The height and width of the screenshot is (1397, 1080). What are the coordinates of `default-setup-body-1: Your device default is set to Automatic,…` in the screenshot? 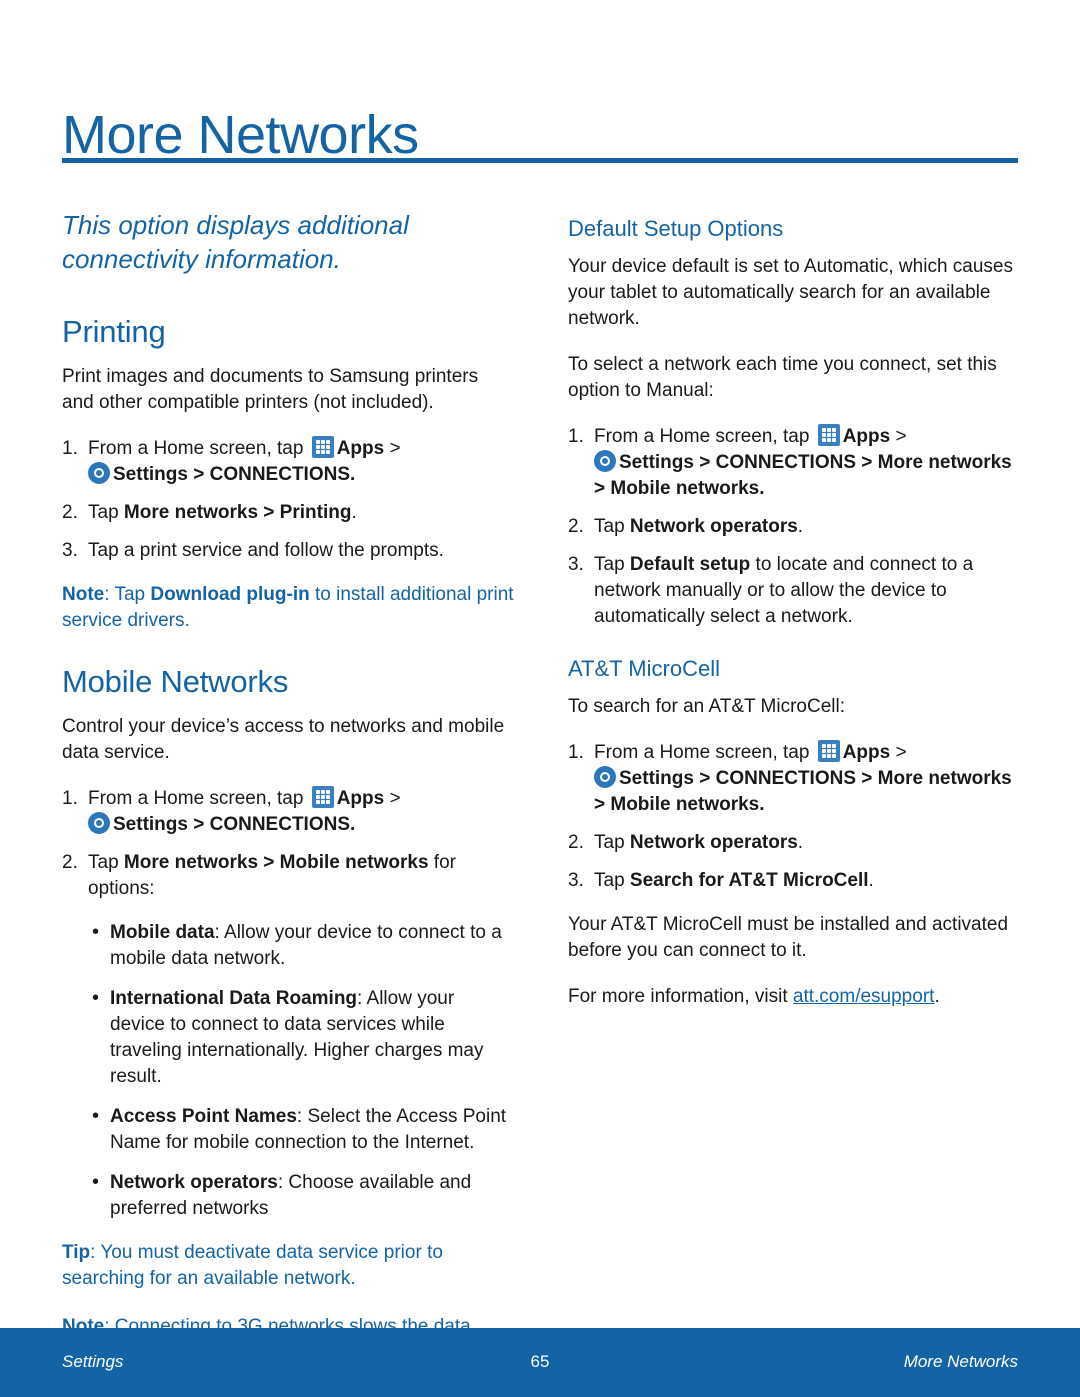 It's located at (790, 292).